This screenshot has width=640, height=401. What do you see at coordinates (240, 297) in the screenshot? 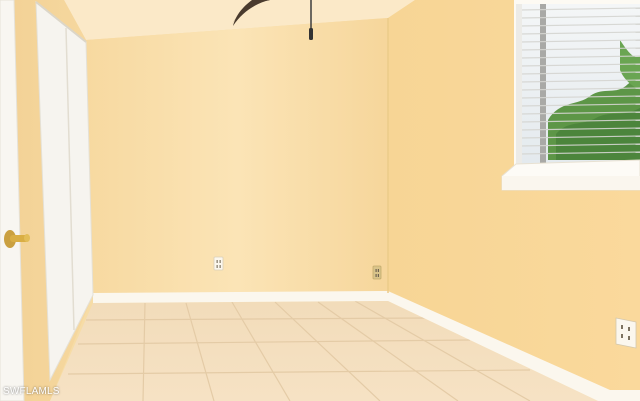
I see `back-baseboard` at bounding box center [240, 297].